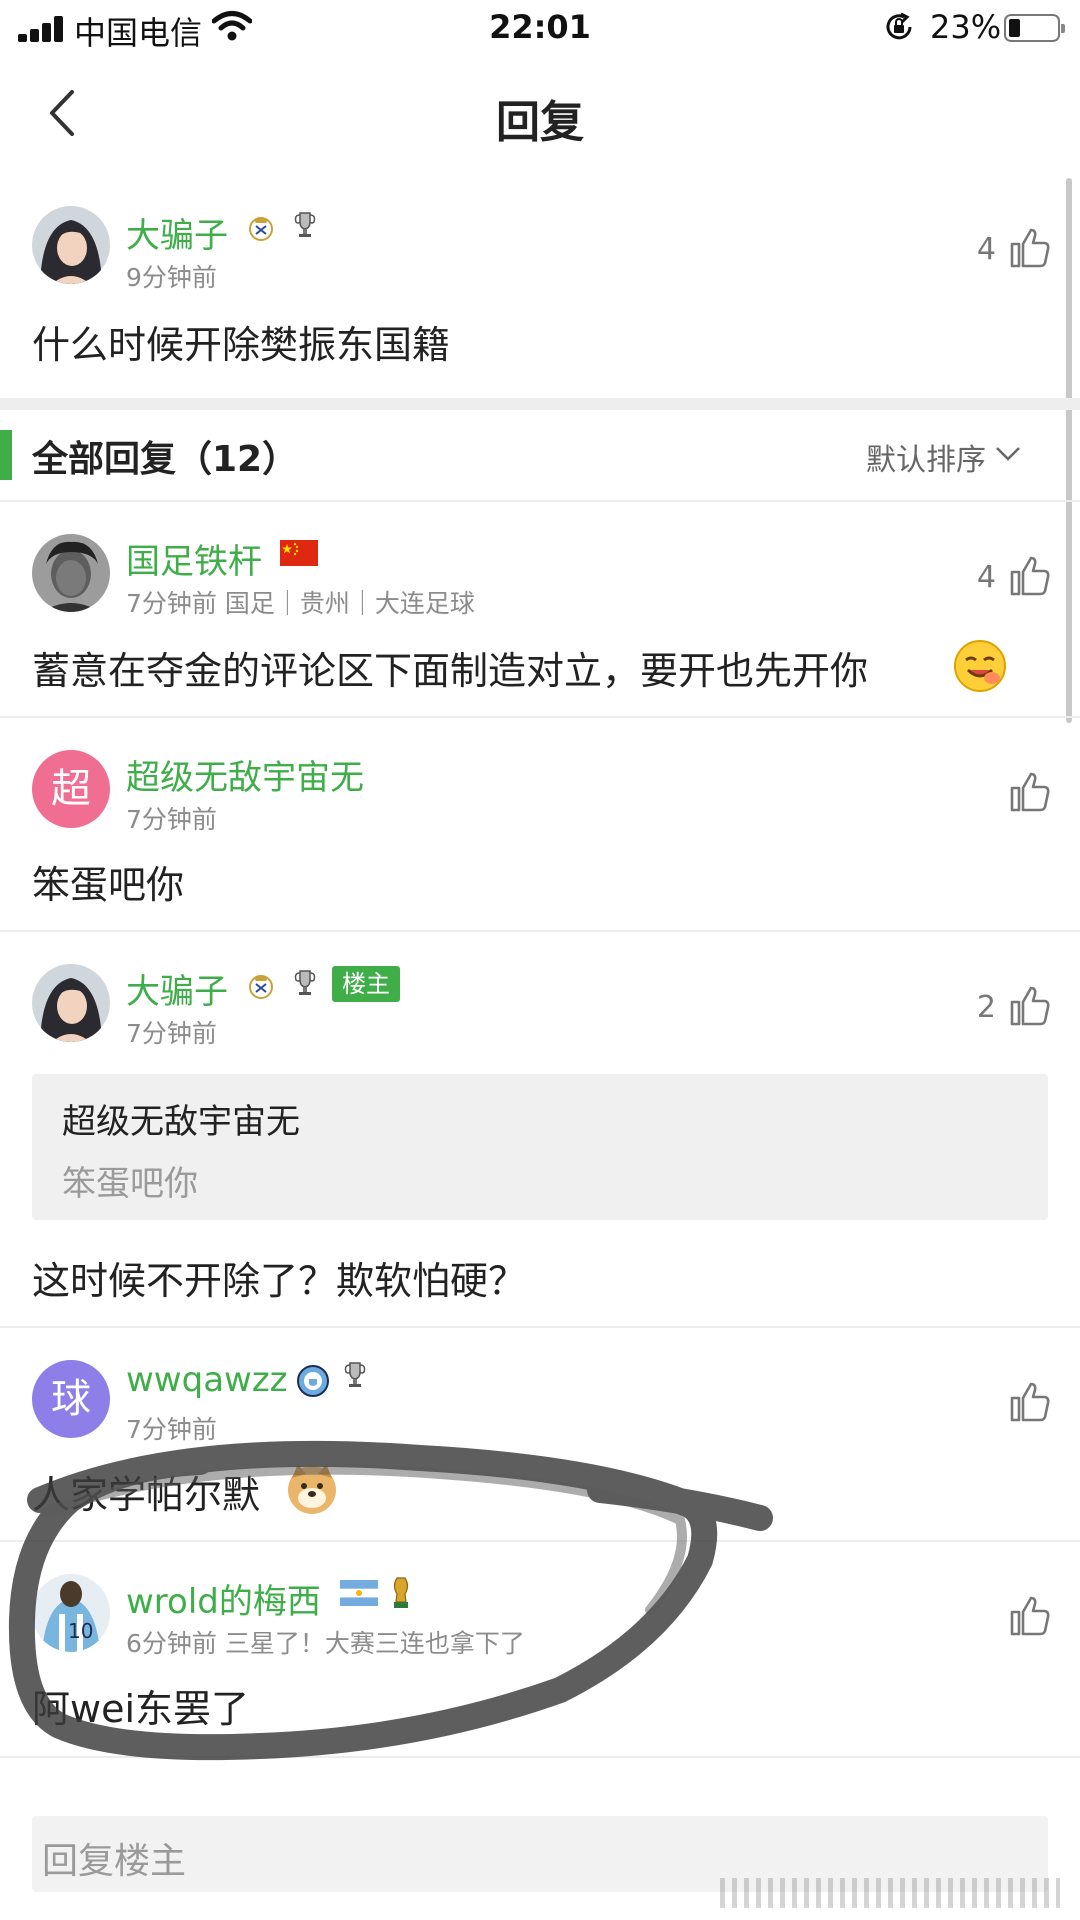 Image resolution: width=1080 pixels, height=1920 pixels. What do you see at coordinates (966, 27) in the screenshot?
I see `battery-percent: 23%` at bounding box center [966, 27].